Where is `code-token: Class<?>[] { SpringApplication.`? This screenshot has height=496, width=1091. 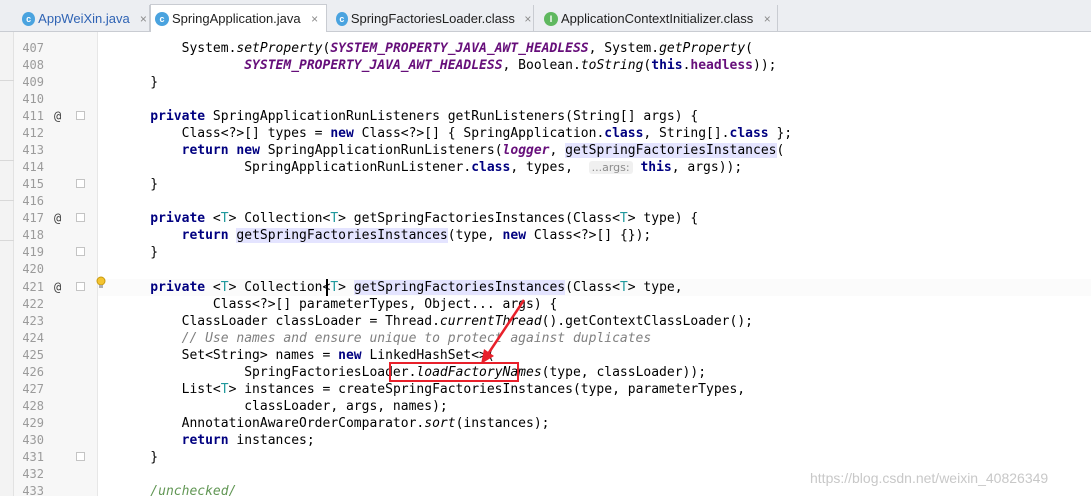 code-token: Class<?>[] { SpringApplication. is located at coordinates (479, 133).